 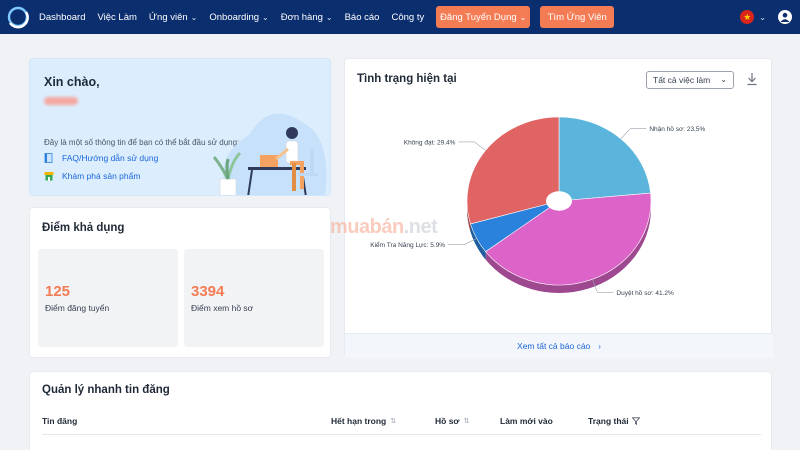 I want to click on nav-item-label: Báo cáo, so click(x=362, y=17).